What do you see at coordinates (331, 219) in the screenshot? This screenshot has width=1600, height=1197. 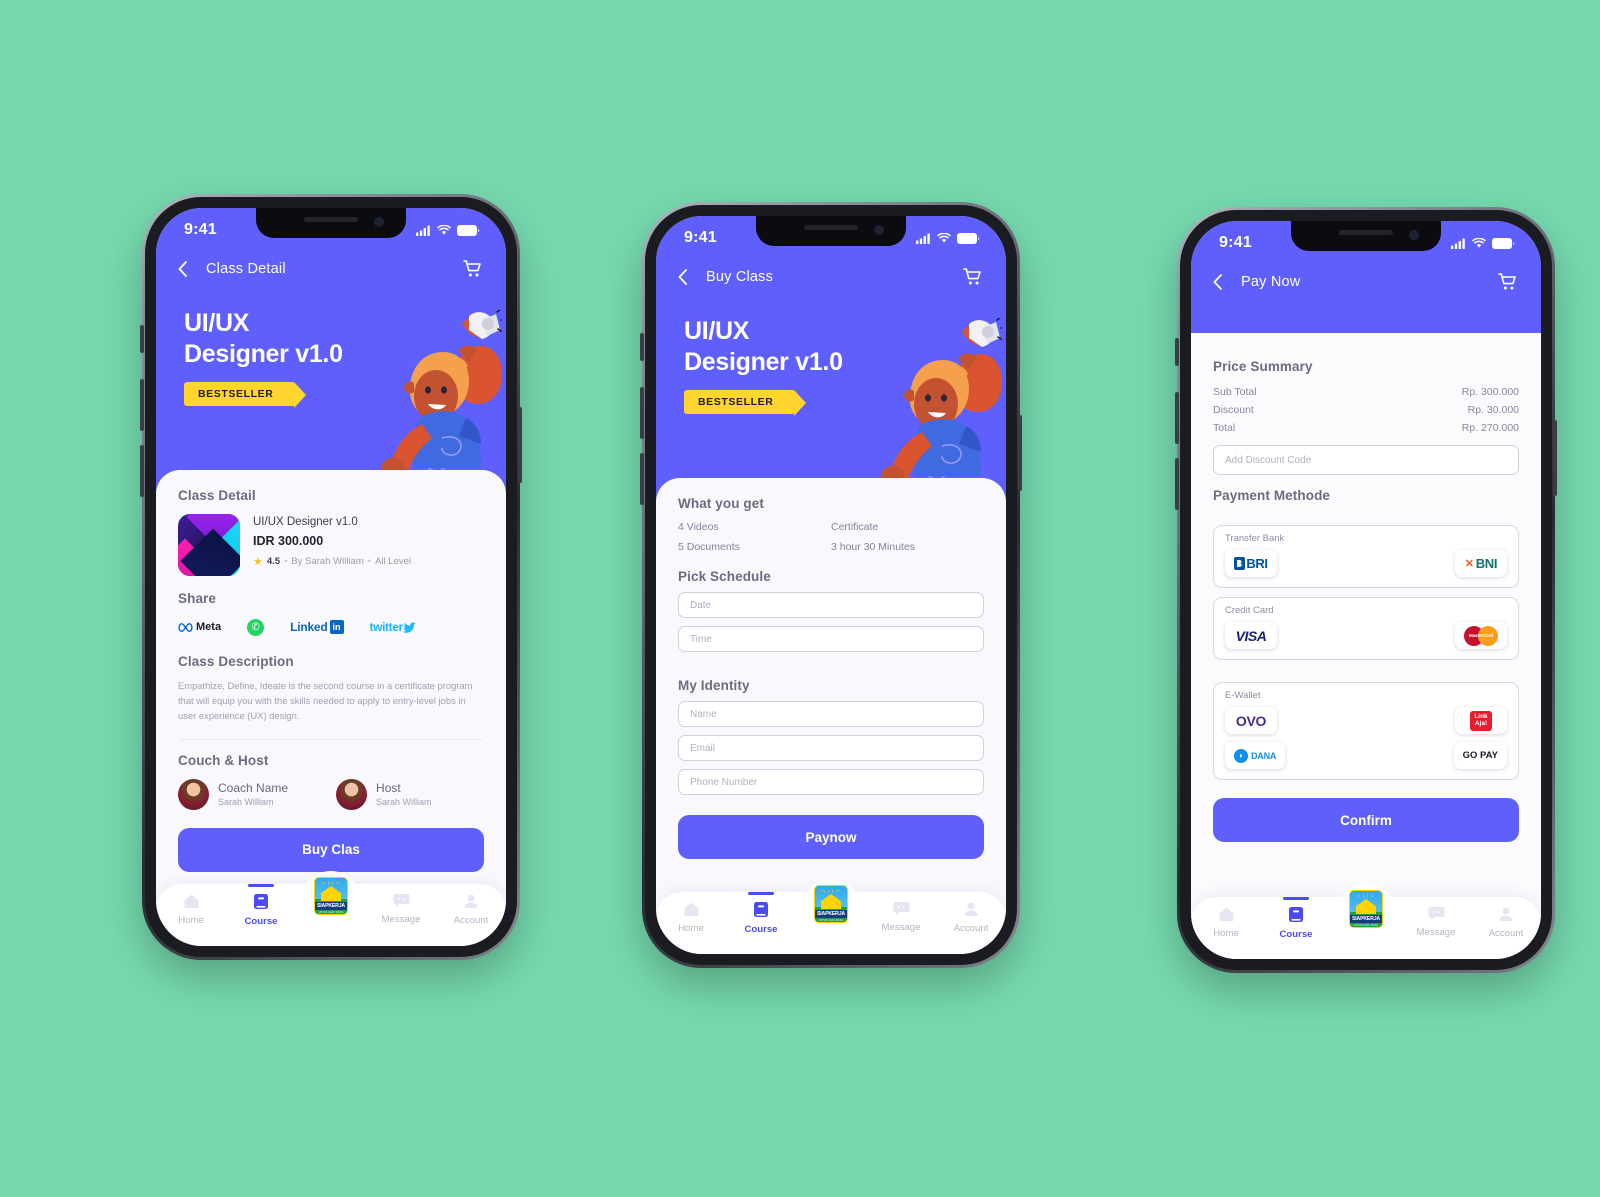 I see `earpiece-speaker` at bounding box center [331, 219].